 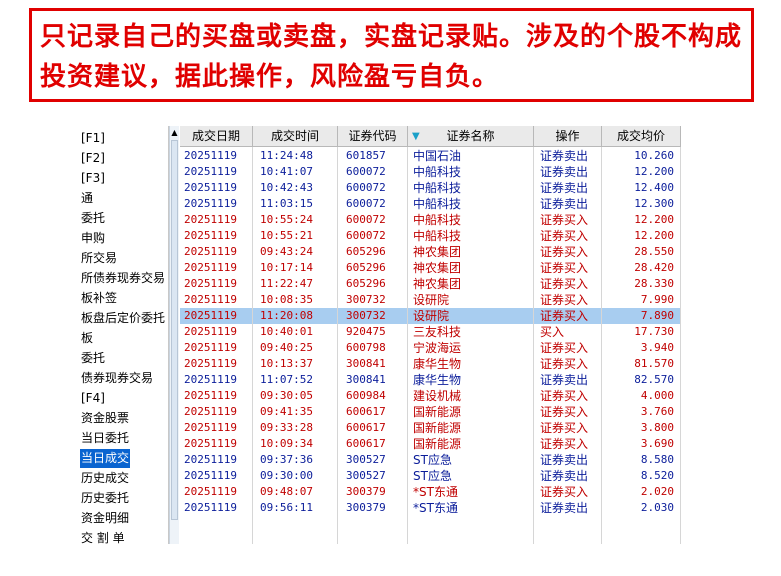 I want to click on column-header-code: 证券代码, so click(x=373, y=136).